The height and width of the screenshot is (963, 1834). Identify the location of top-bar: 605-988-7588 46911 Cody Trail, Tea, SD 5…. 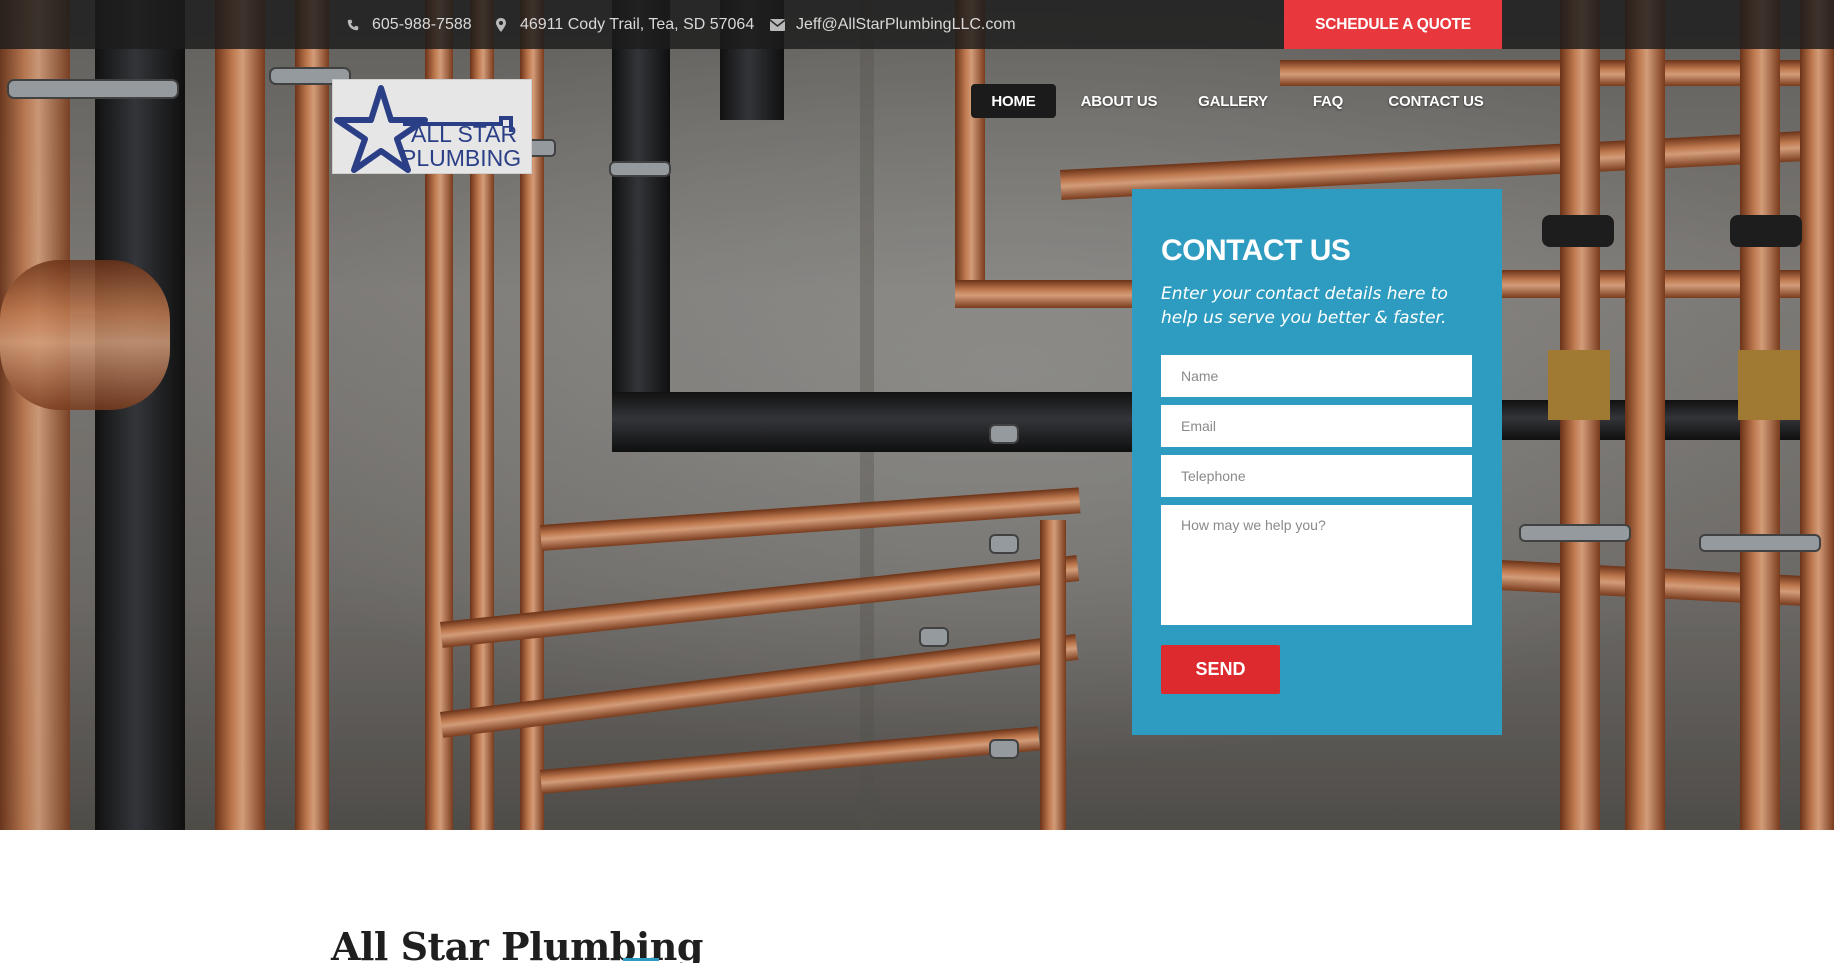
(917, 24).